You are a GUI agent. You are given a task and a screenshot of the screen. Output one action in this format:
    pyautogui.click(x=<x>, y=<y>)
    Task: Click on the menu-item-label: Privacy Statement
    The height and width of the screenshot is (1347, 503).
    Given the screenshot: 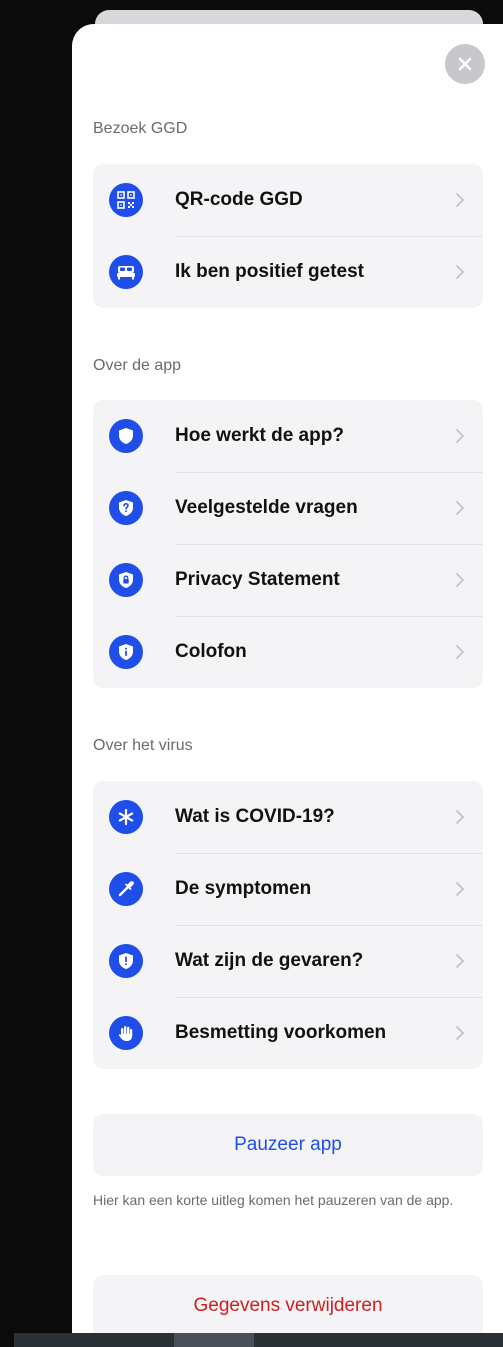 What is the action you would take?
    pyautogui.click(x=257, y=579)
    